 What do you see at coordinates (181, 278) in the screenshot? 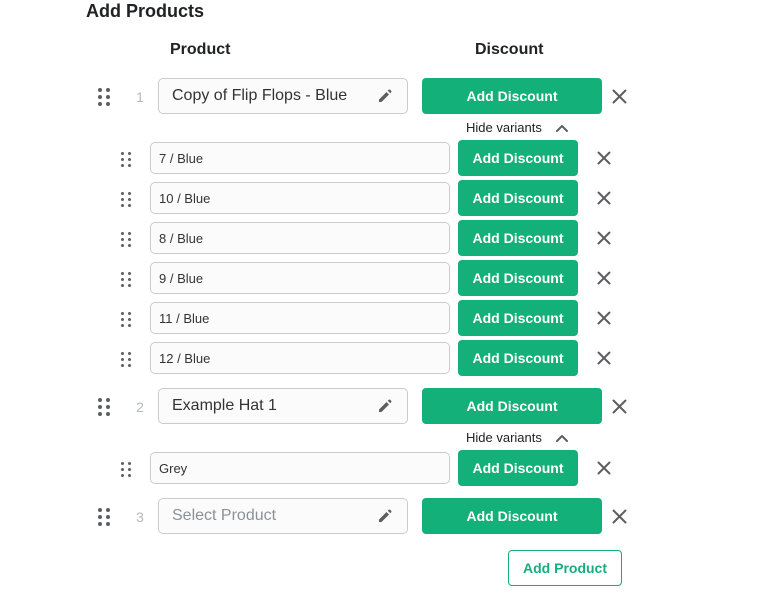
I see `variant-name: 9 / Blue` at bounding box center [181, 278].